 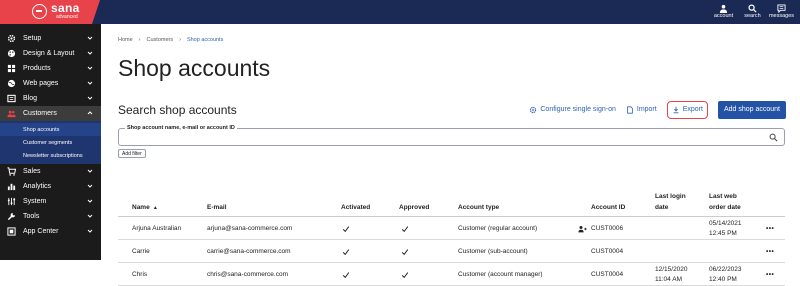 I want to click on messages-button: messages, so click(x=781, y=12).